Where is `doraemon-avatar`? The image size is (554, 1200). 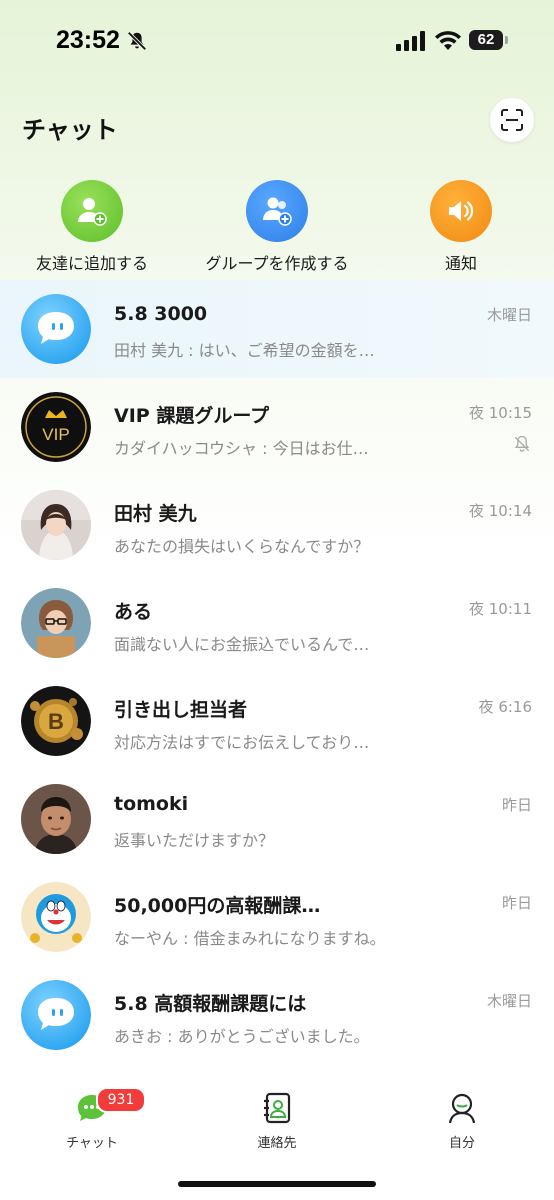 doraemon-avatar is located at coordinates (56, 917).